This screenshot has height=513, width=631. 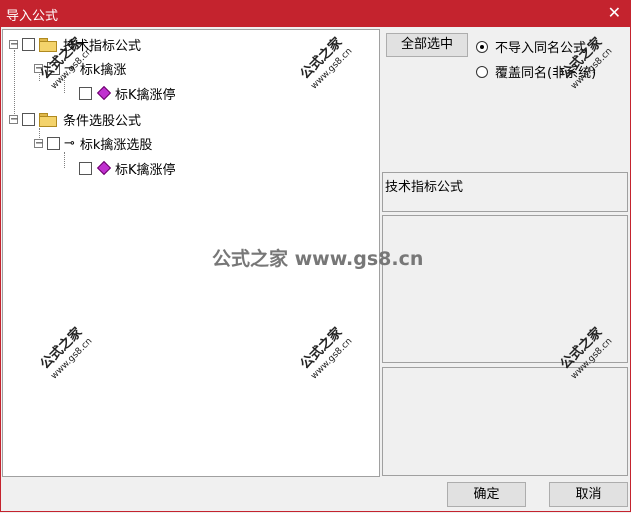 I want to click on radio-selected-icon, so click(x=482, y=46).